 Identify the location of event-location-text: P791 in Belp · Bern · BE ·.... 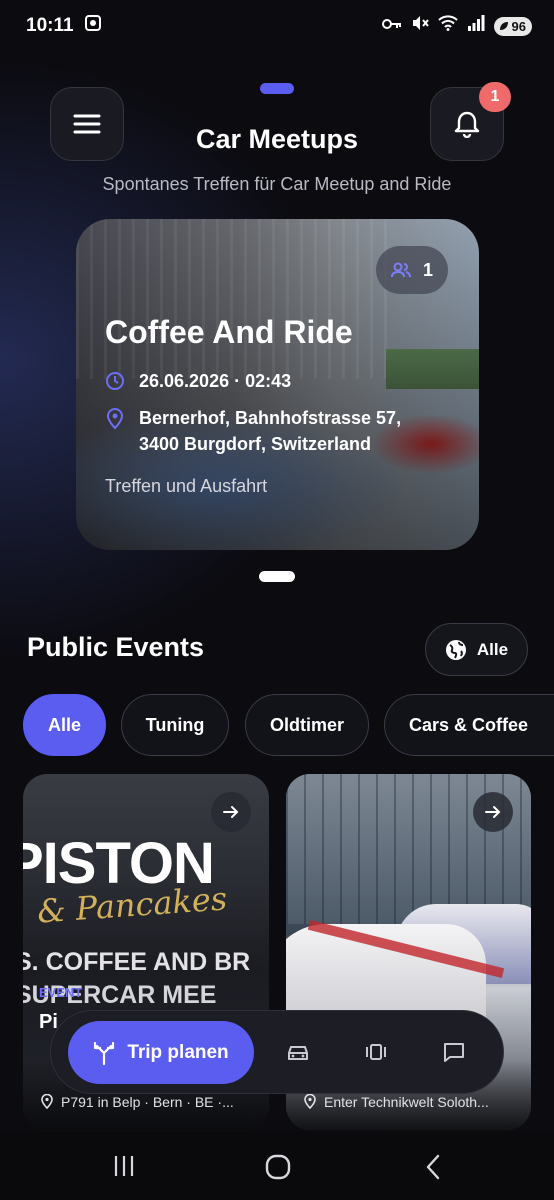
(147, 1102).